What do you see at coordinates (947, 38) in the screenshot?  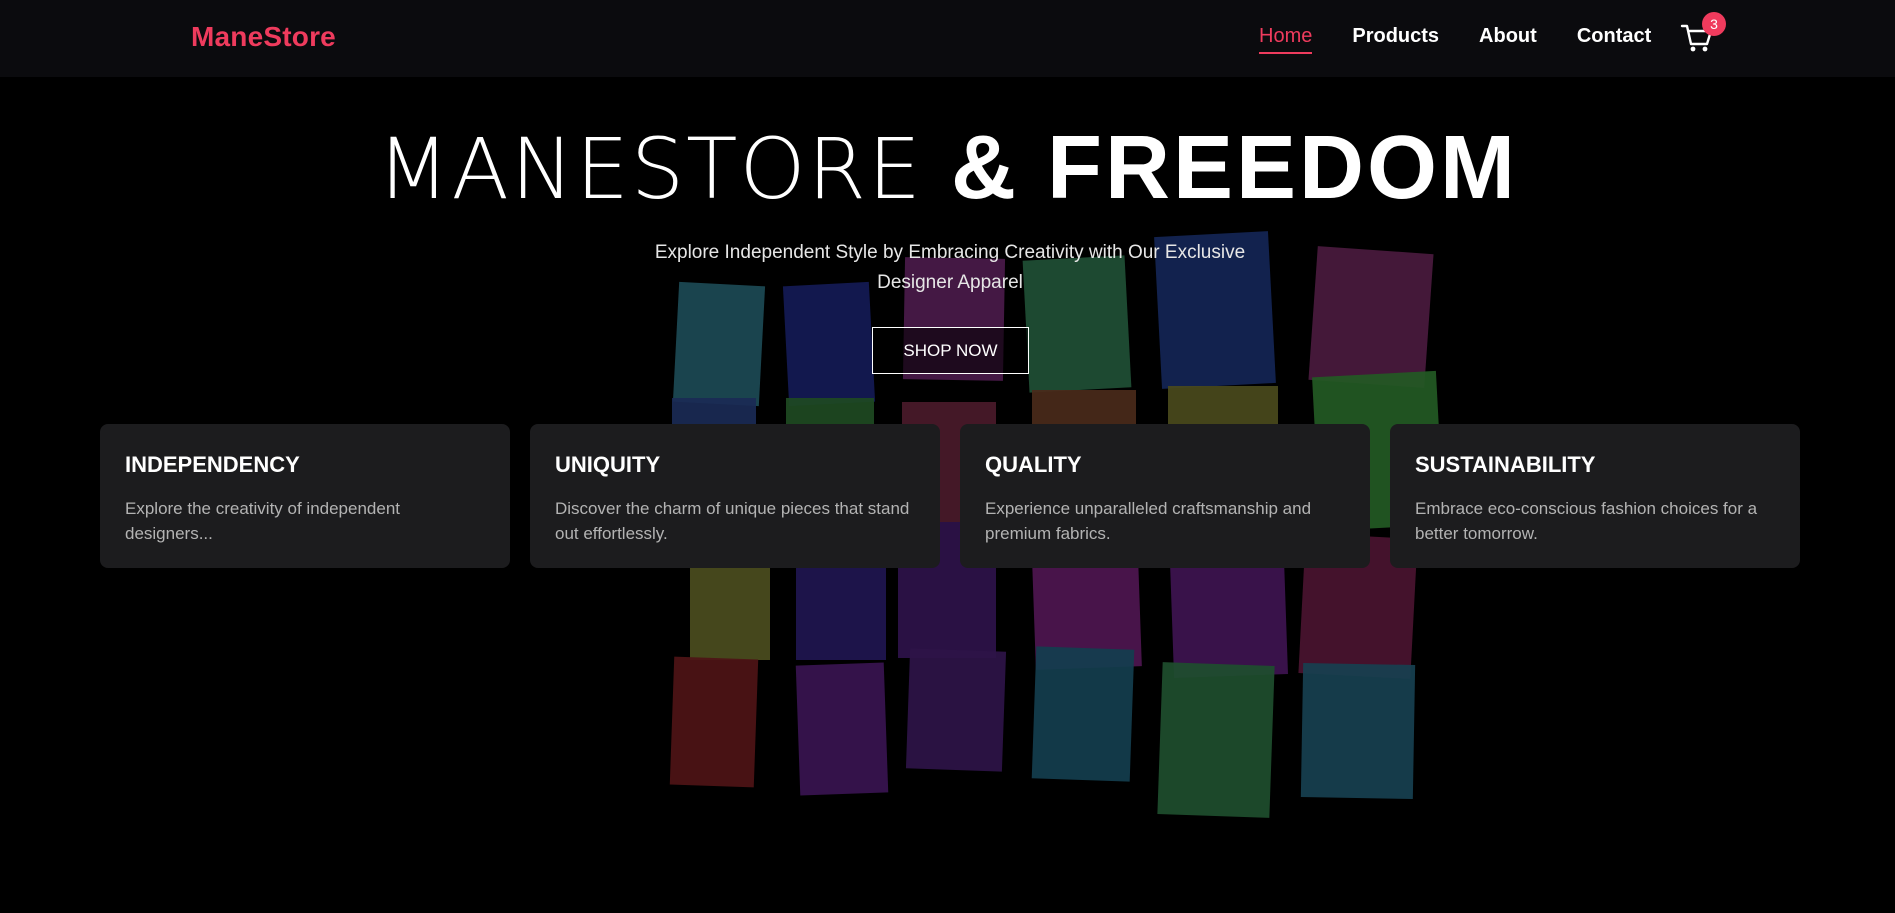 I see `navbar: ManeStore Home Products About Contact 3` at bounding box center [947, 38].